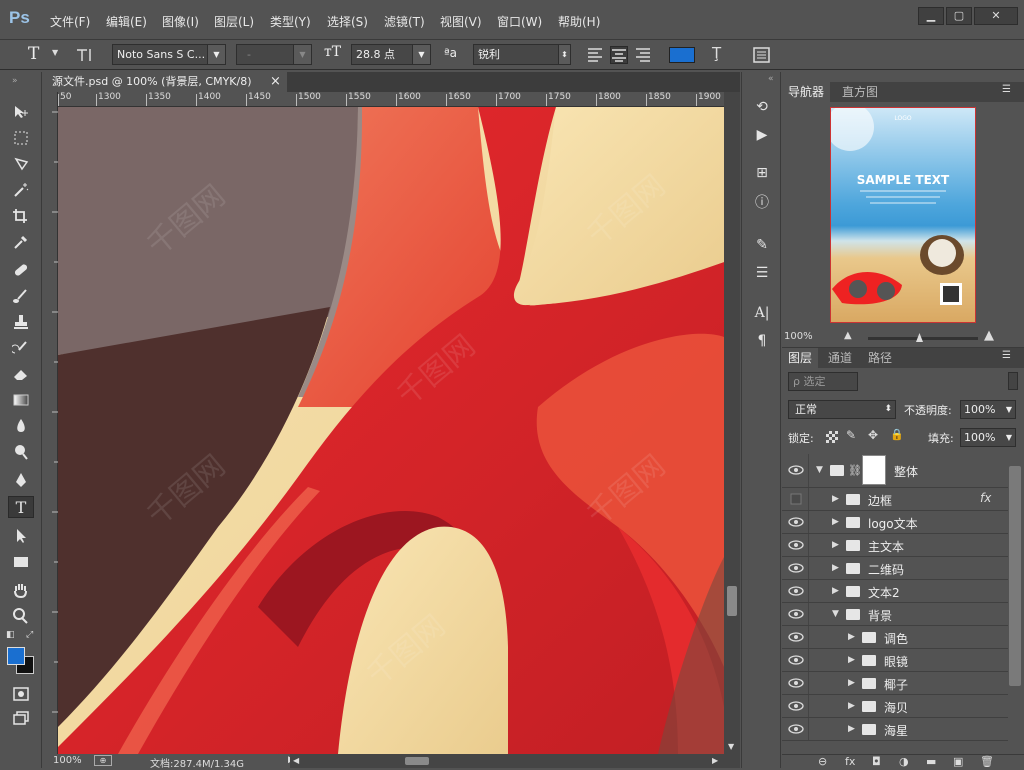  Describe the element at coordinates (16, 656) in the screenshot. I see `foreground-color-swatch` at that location.